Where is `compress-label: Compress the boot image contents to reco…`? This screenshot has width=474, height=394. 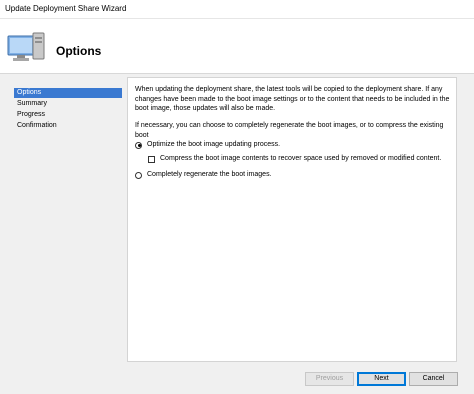 compress-label: Compress the boot image contents to reco… is located at coordinates (301, 158).